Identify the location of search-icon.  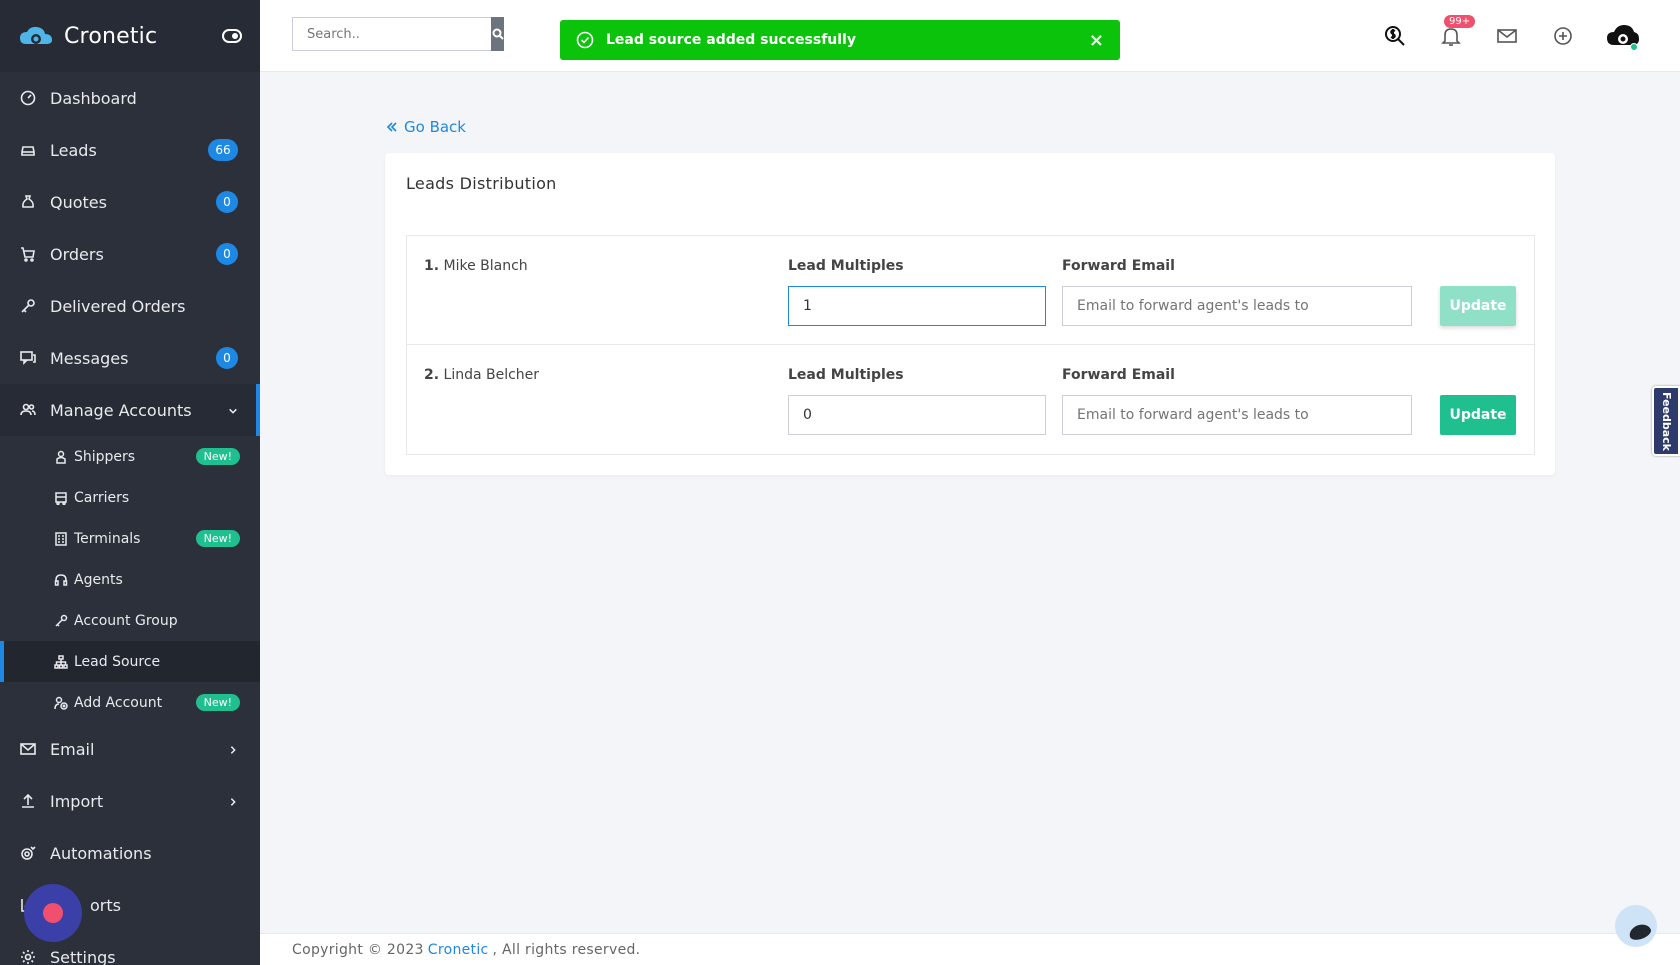
(498, 34).